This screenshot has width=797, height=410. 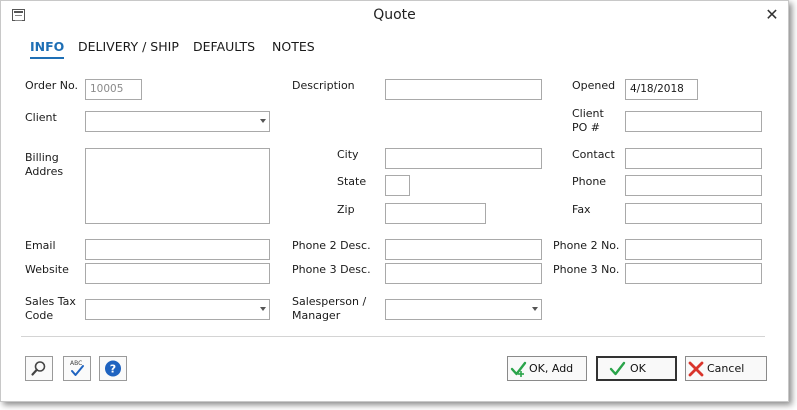 What do you see at coordinates (177, 249) in the screenshot?
I see `email-field` at bounding box center [177, 249].